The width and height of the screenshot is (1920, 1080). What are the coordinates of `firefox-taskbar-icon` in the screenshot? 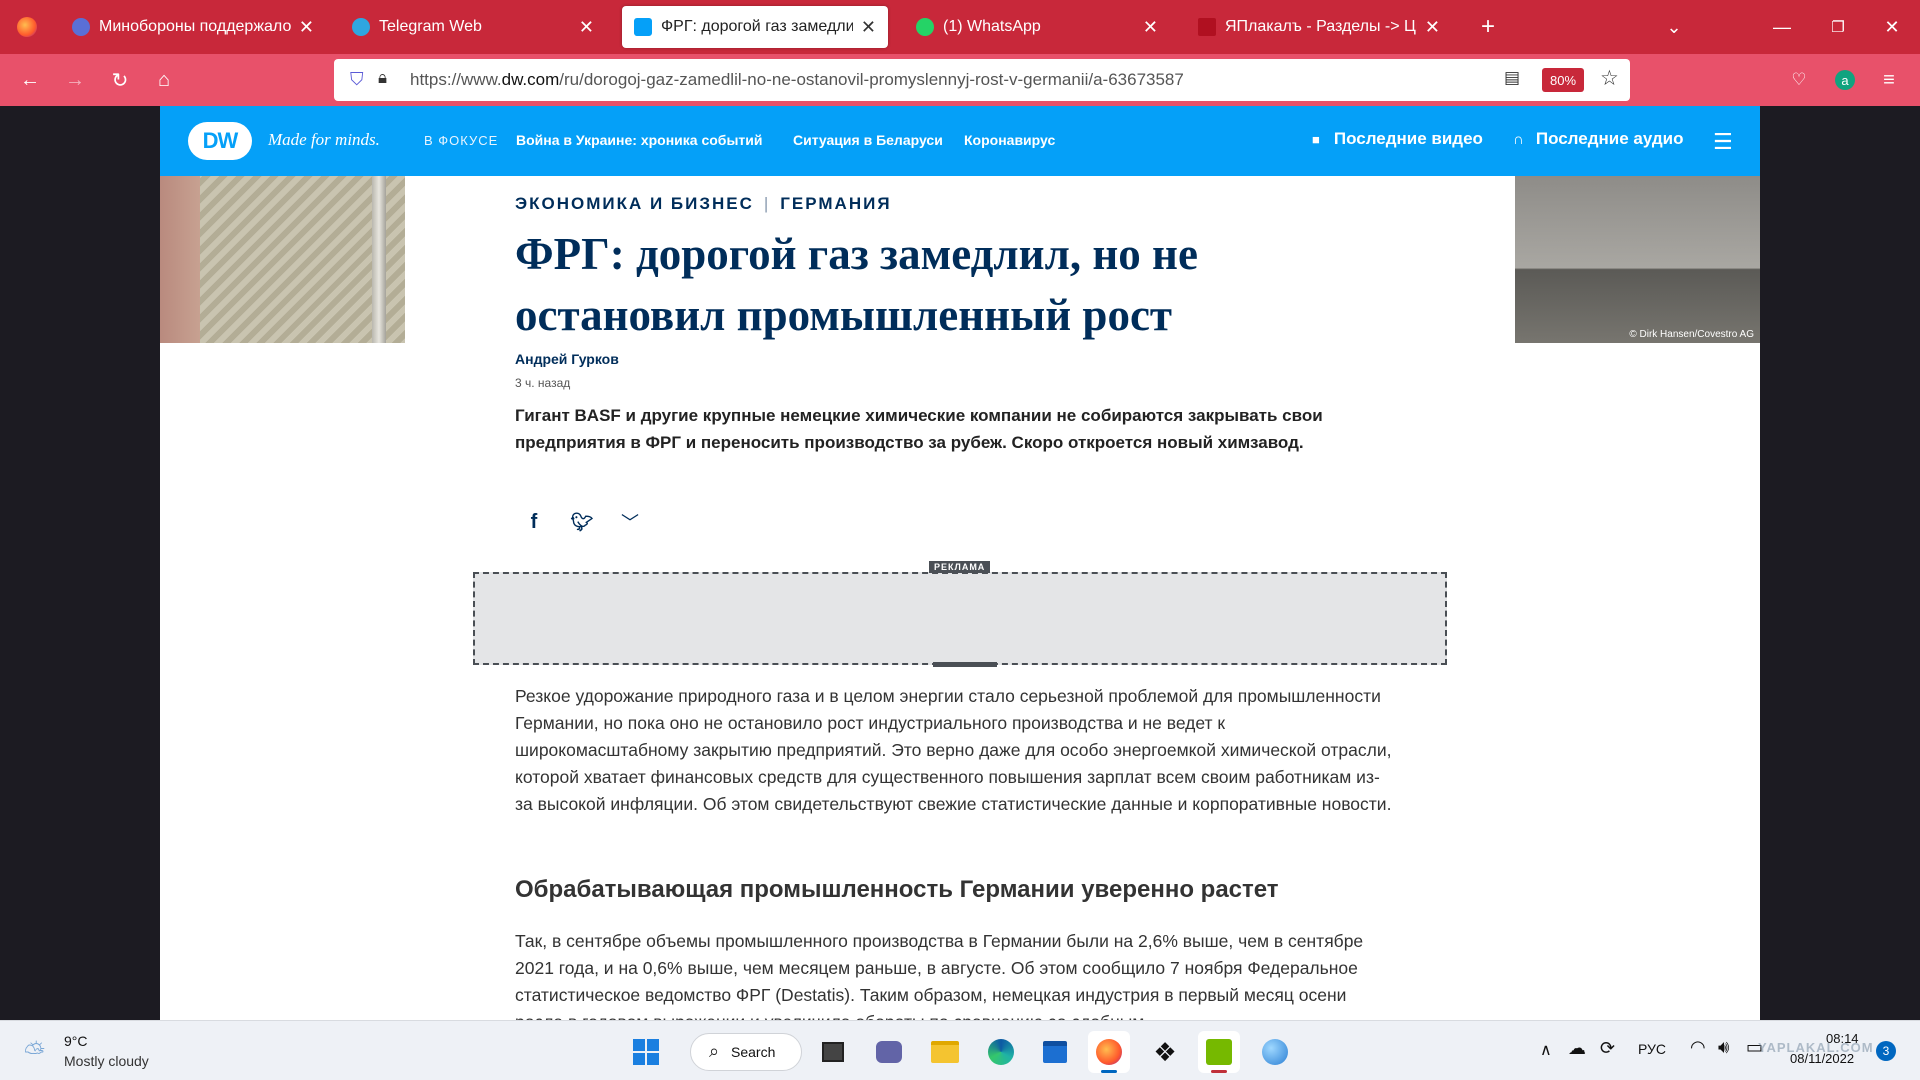 It's located at (1109, 1052).